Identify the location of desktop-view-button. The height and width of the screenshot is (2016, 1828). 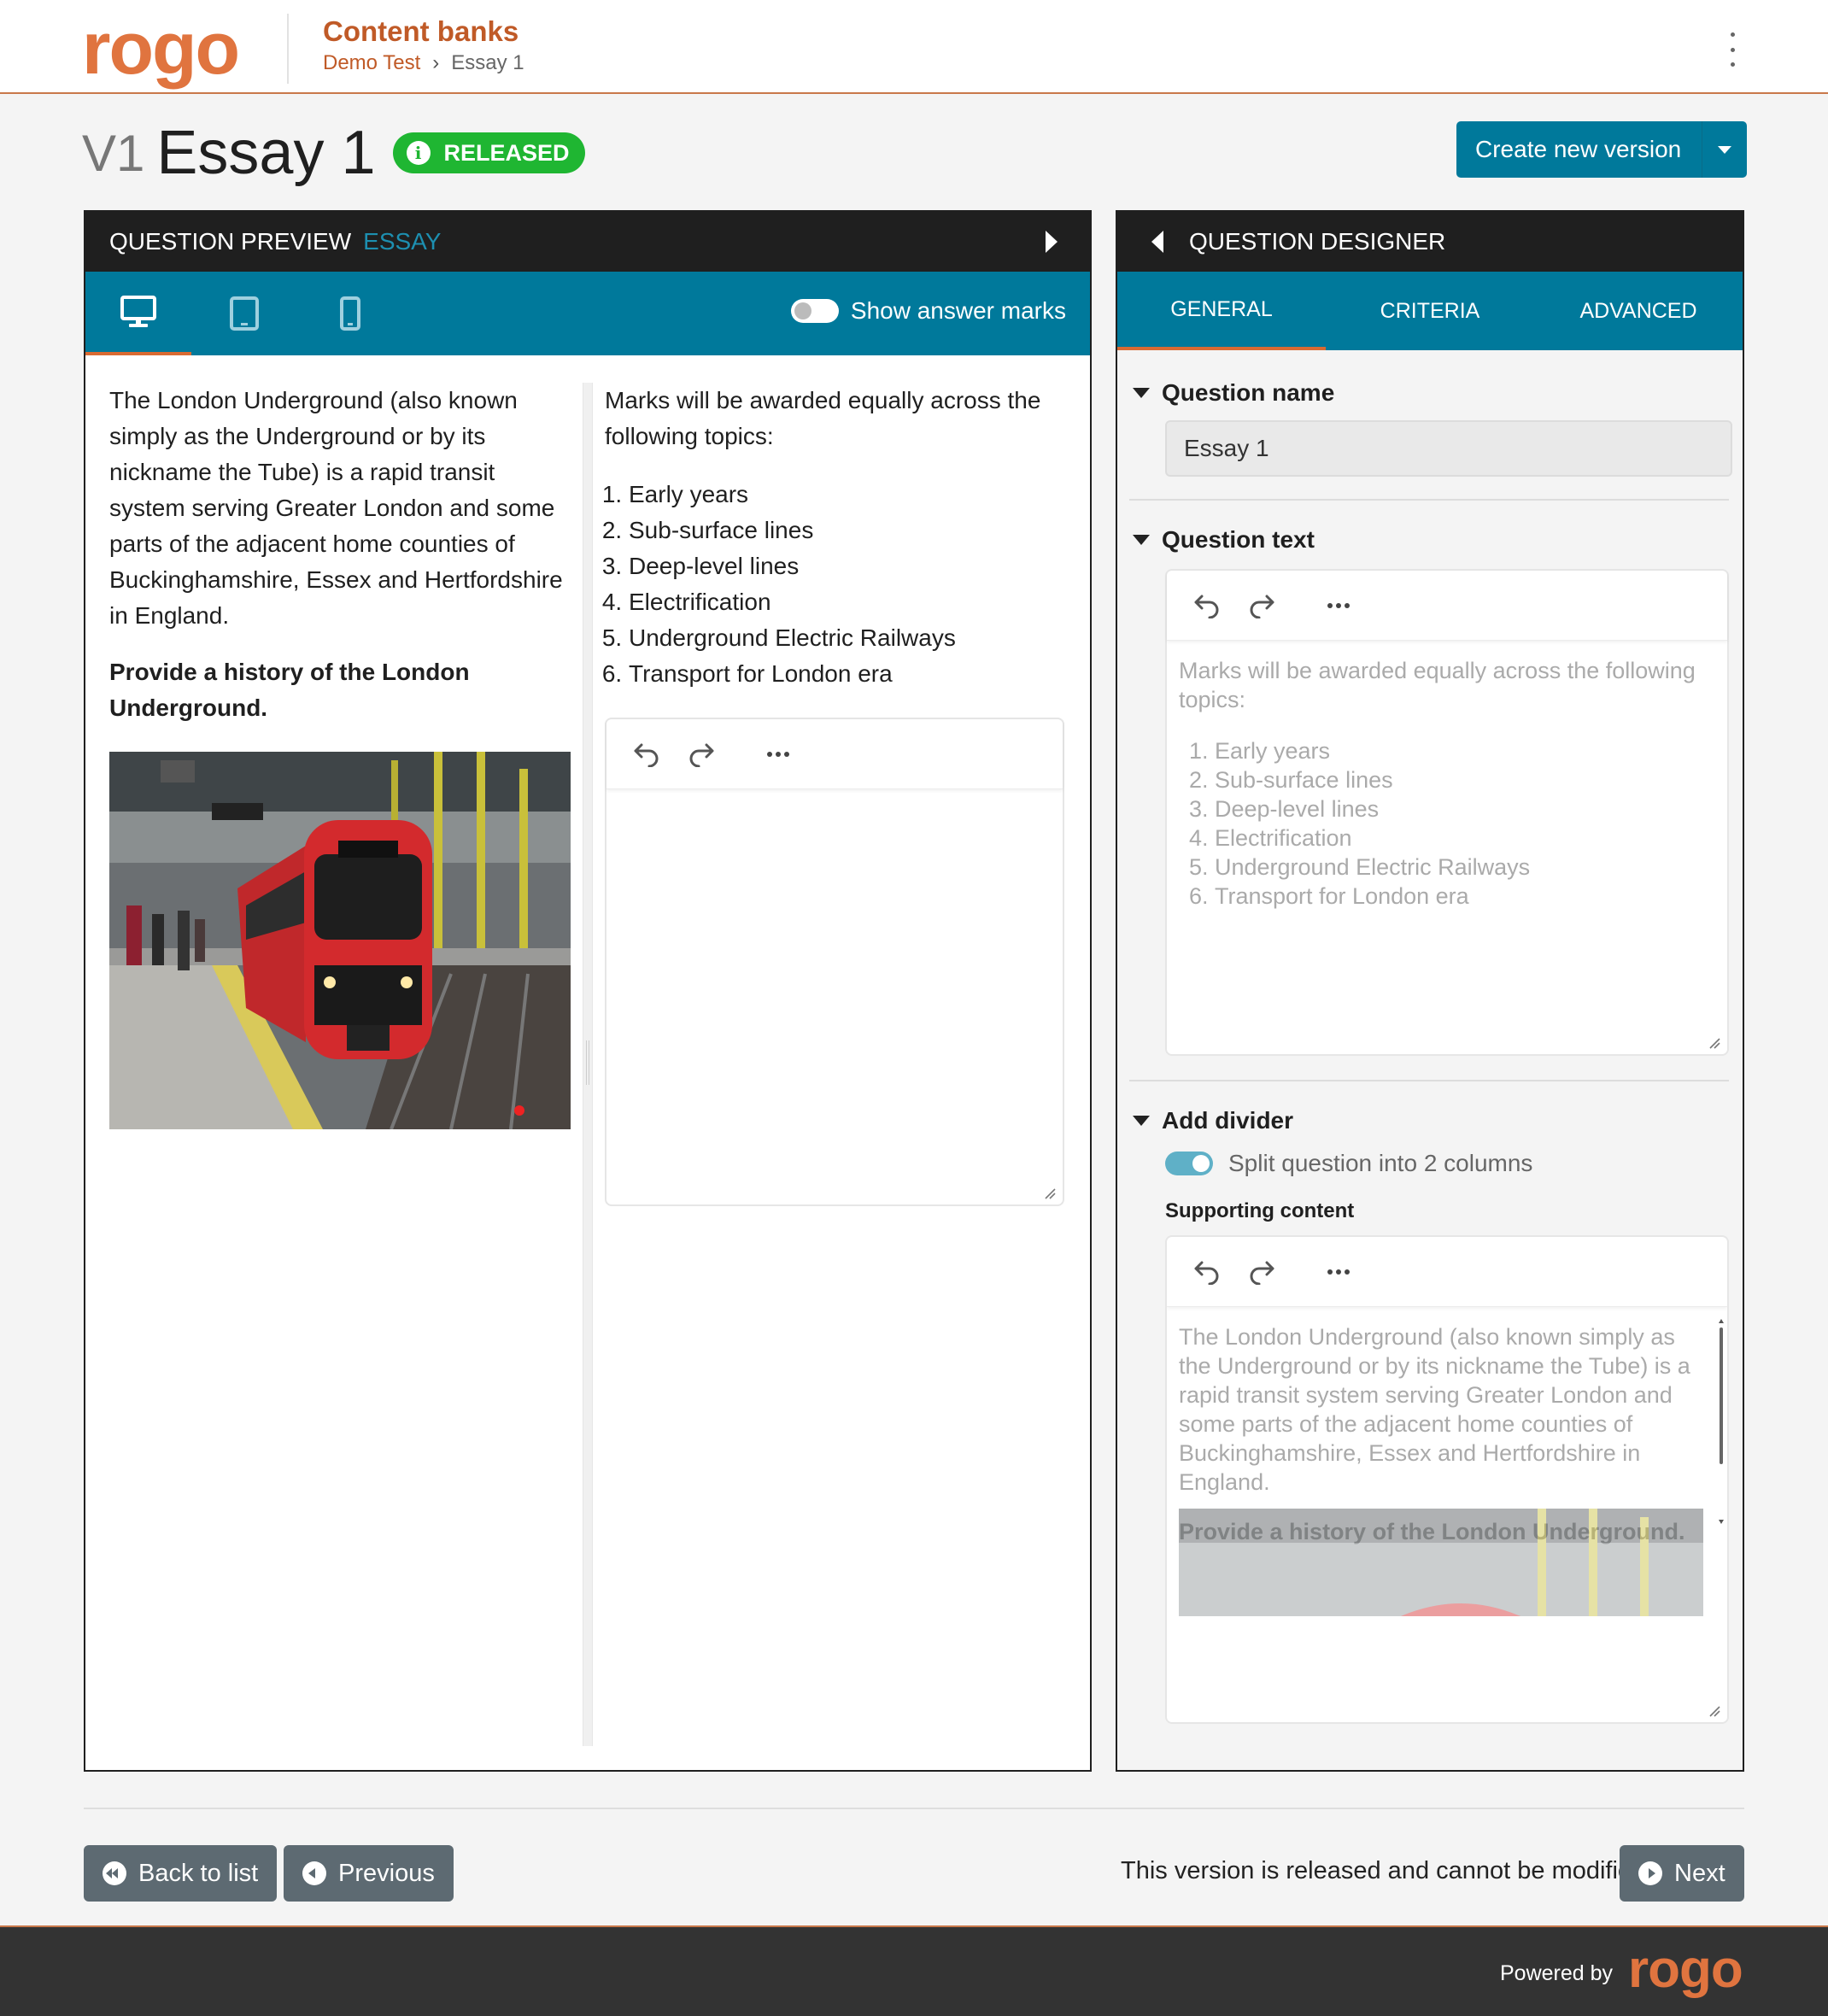
(138, 313).